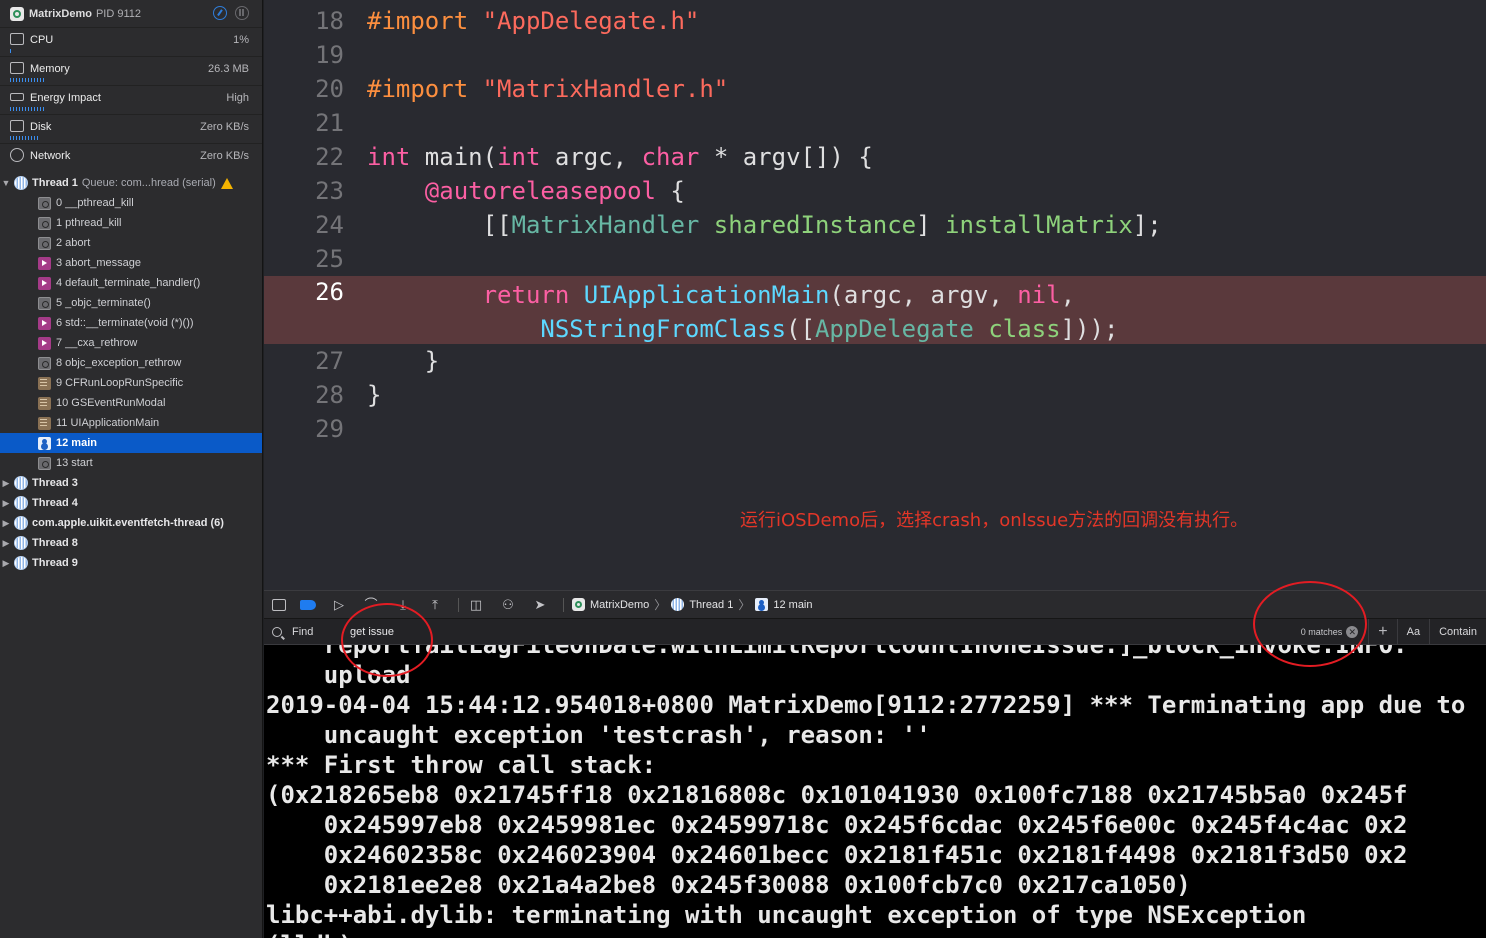  Describe the element at coordinates (131, 403) in the screenshot. I see `stack-frame-row: 10 GSEventRunModal` at that location.